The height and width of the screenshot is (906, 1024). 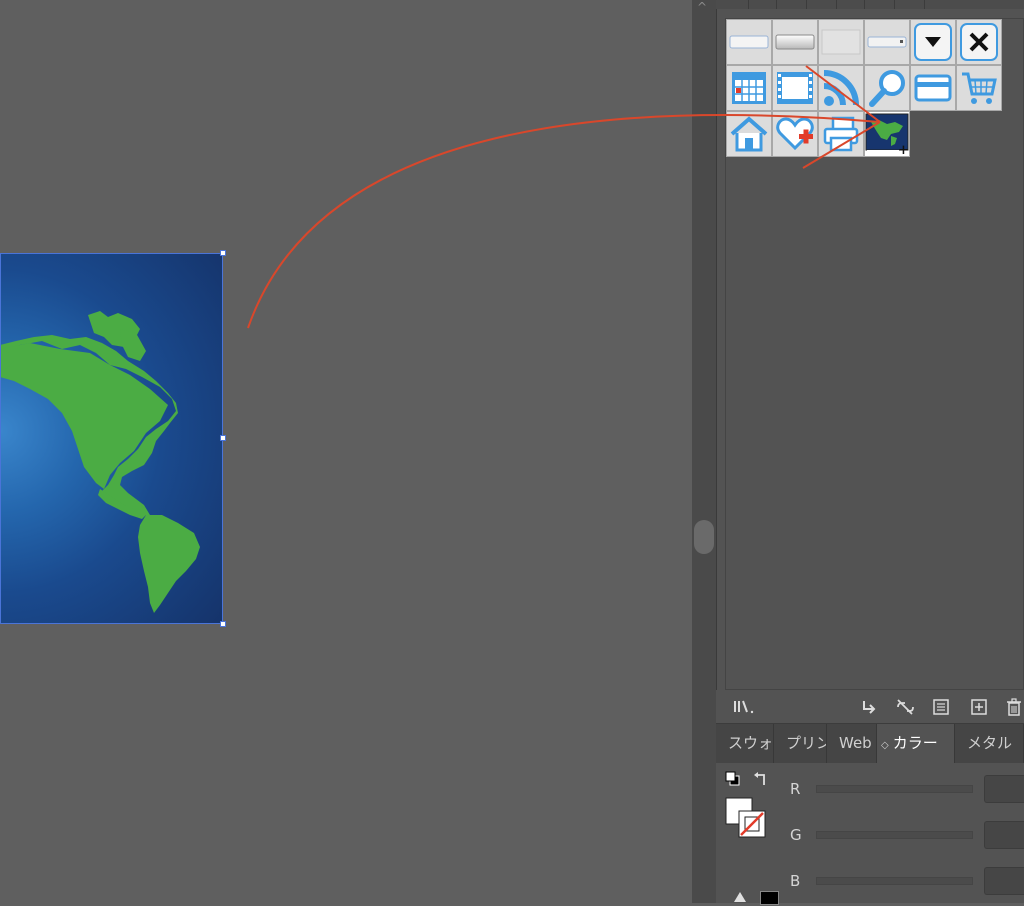 What do you see at coordinates (169, 564) in the screenshot?
I see `south-america` at bounding box center [169, 564].